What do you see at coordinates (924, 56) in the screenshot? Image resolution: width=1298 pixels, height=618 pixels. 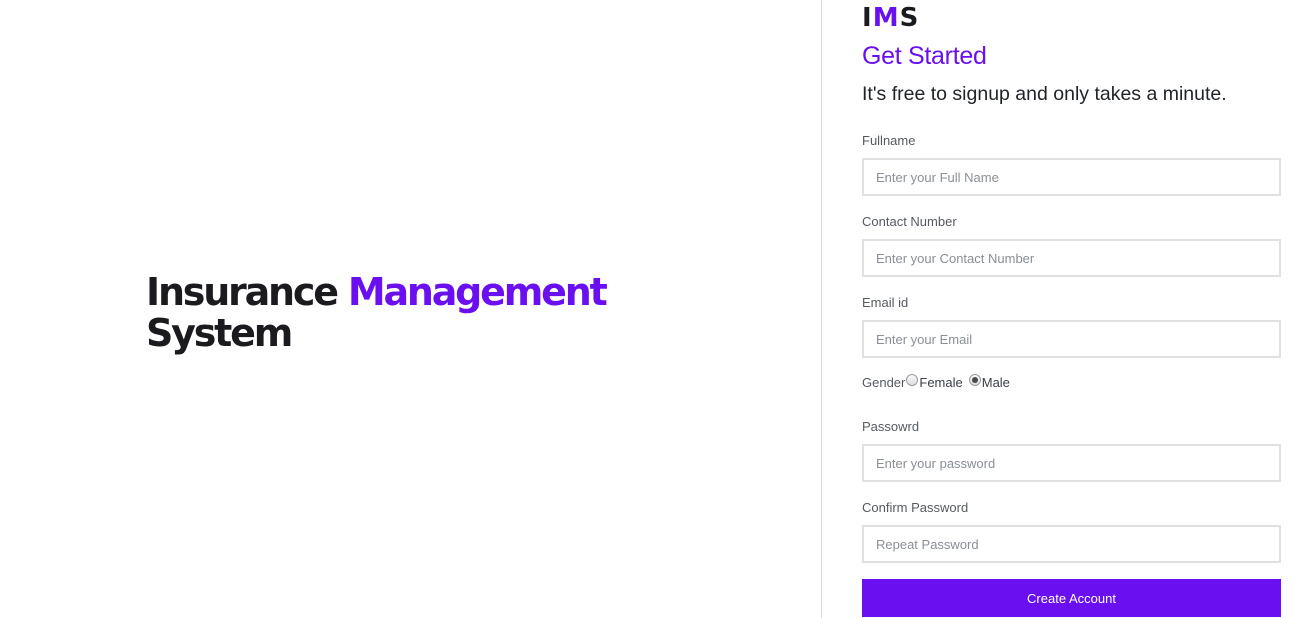 I see `form-title: Get Started` at bounding box center [924, 56].